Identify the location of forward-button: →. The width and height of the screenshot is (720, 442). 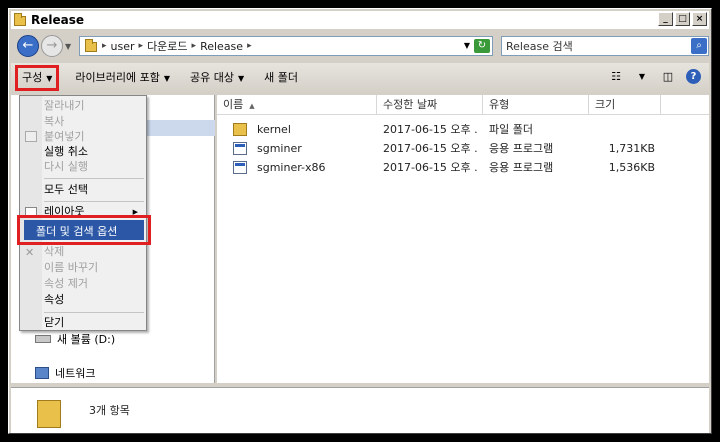
(52, 46).